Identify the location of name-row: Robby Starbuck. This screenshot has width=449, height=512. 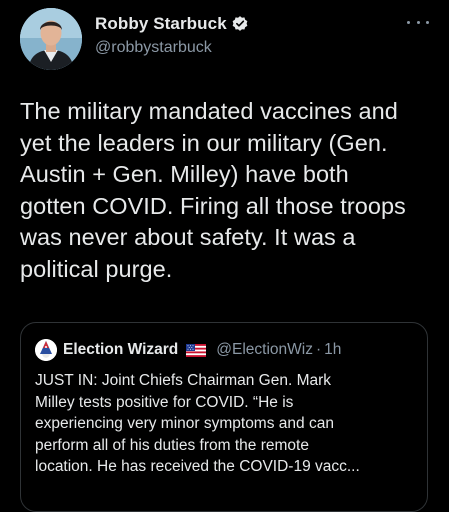
(172, 24).